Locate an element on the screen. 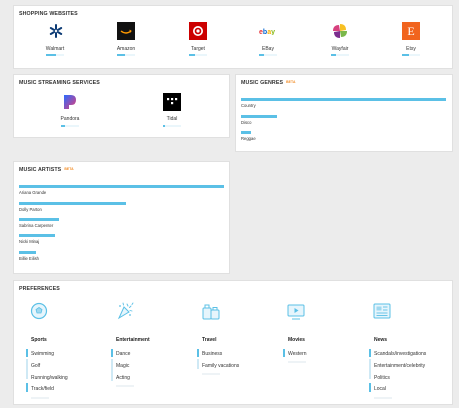  category-travel: Travel is located at coordinates (209, 340).